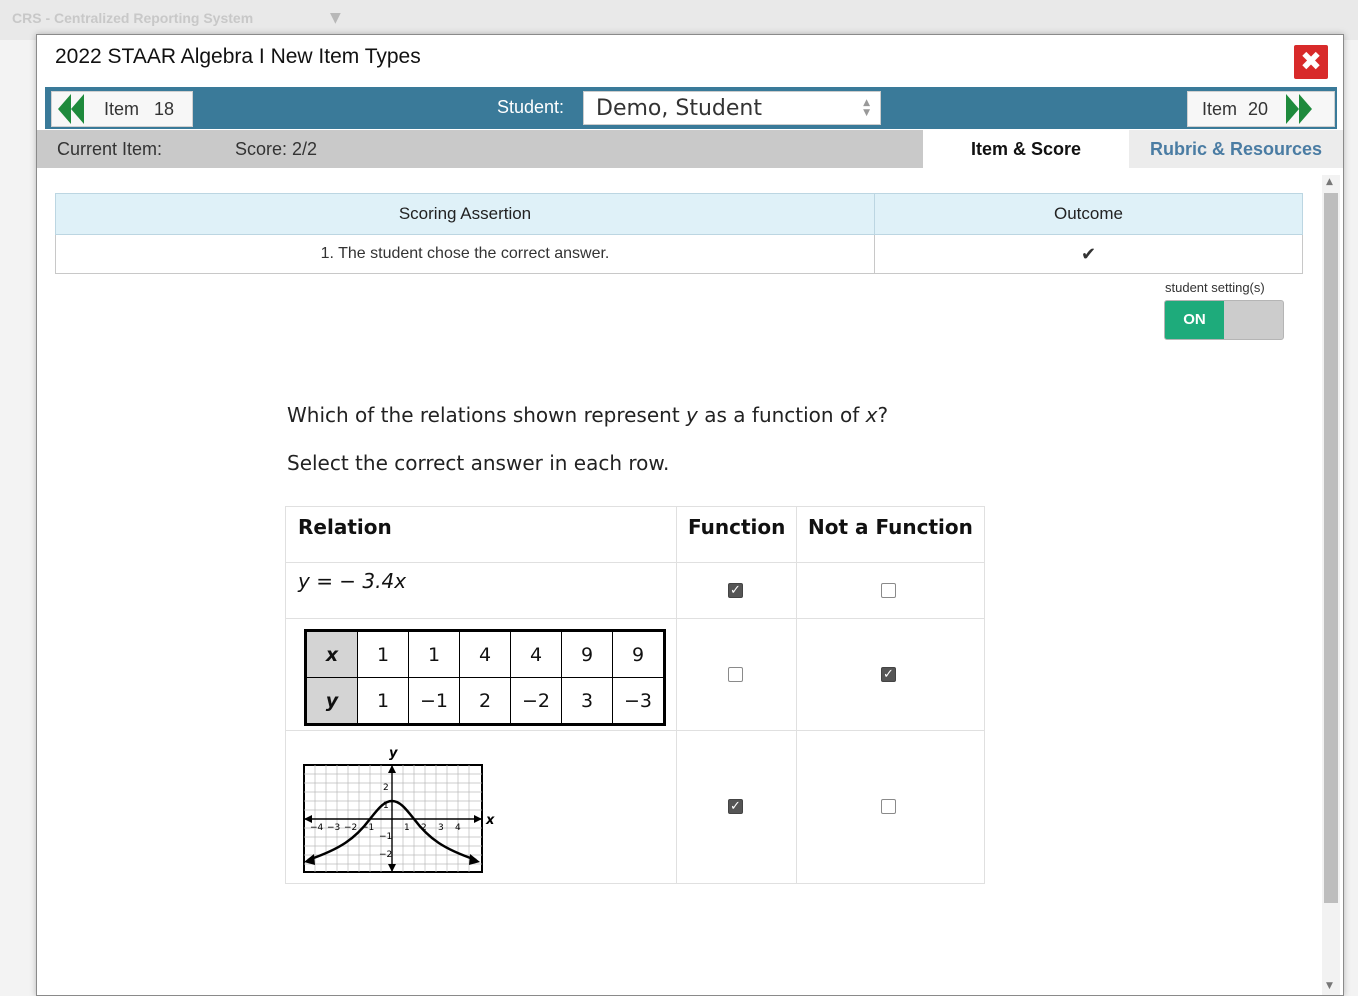 The image size is (1358, 996). What do you see at coordinates (480, 149) in the screenshot?
I see `item-info-bar: Current Item: Score: 2/2` at bounding box center [480, 149].